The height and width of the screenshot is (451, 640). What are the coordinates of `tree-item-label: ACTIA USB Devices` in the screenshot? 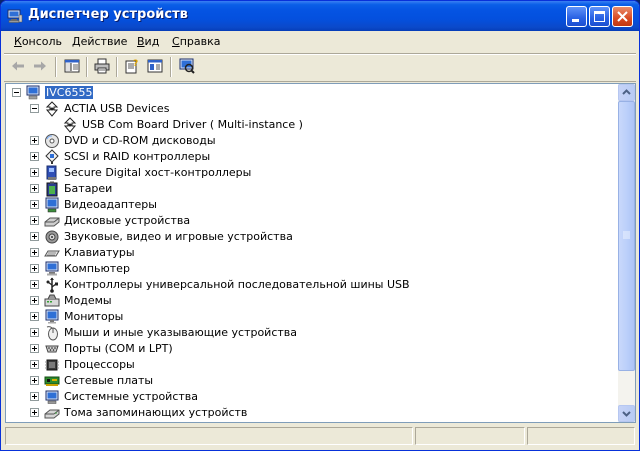 It's located at (117, 108).